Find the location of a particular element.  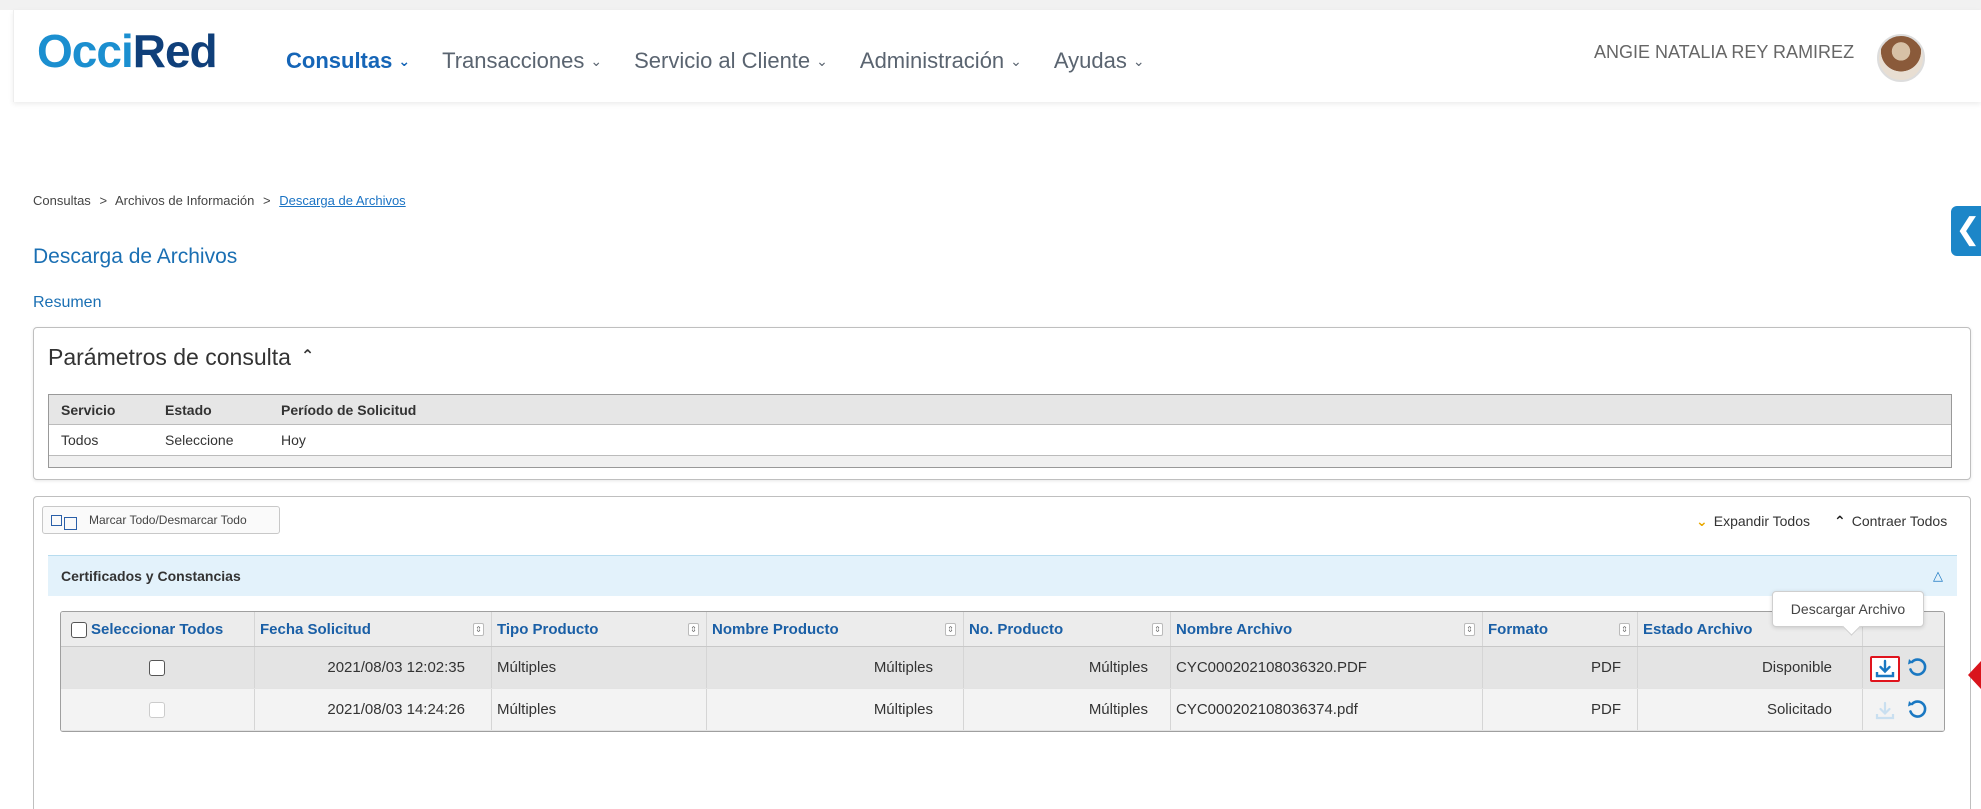

mark-all-label: Marcar Todo/Desmarcar Todo is located at coordinates (168, 520).